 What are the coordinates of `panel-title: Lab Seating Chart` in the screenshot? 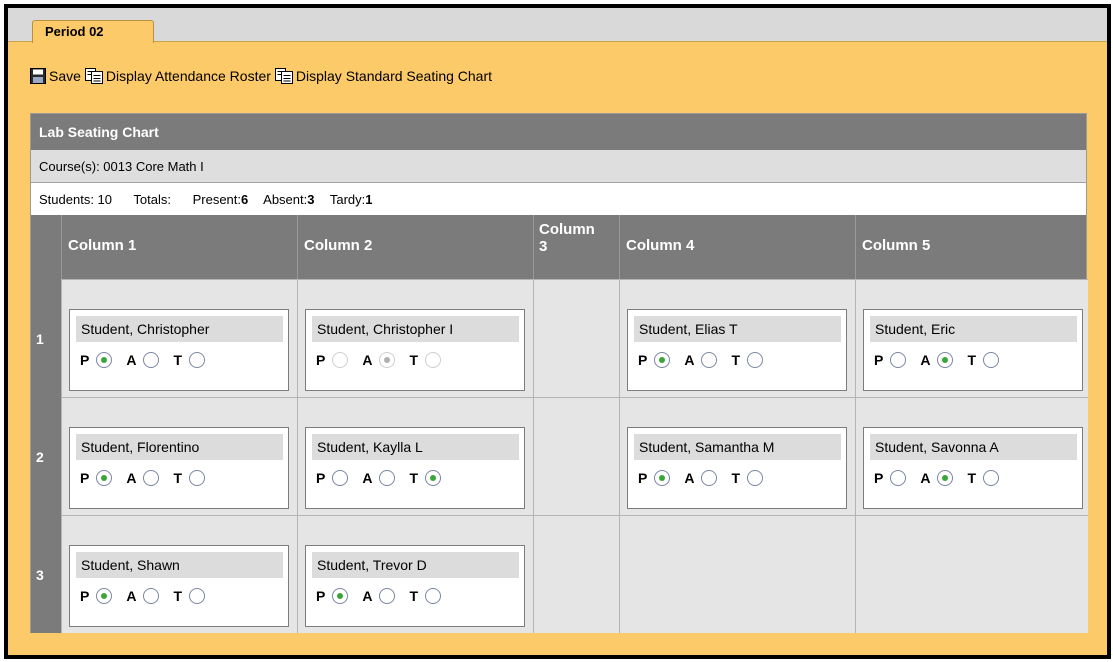 It's located at (558, 132).